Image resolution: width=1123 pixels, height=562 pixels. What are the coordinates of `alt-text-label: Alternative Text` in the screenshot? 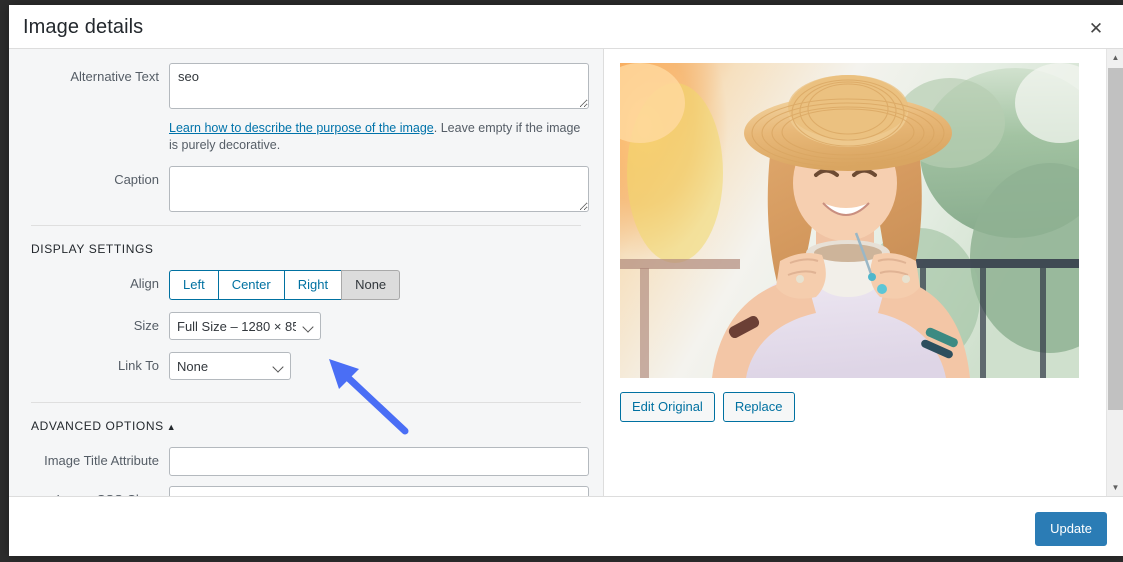 It's located at (114, 76).